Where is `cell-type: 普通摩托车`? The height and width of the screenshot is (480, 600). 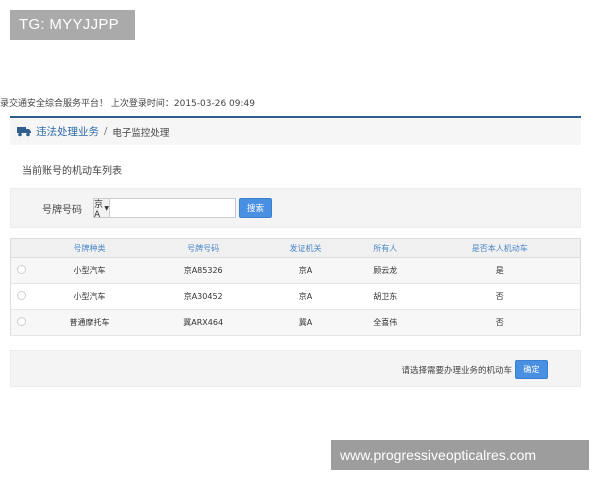 cell-type: 普通摩托车 is located at coordinates (89, 322).